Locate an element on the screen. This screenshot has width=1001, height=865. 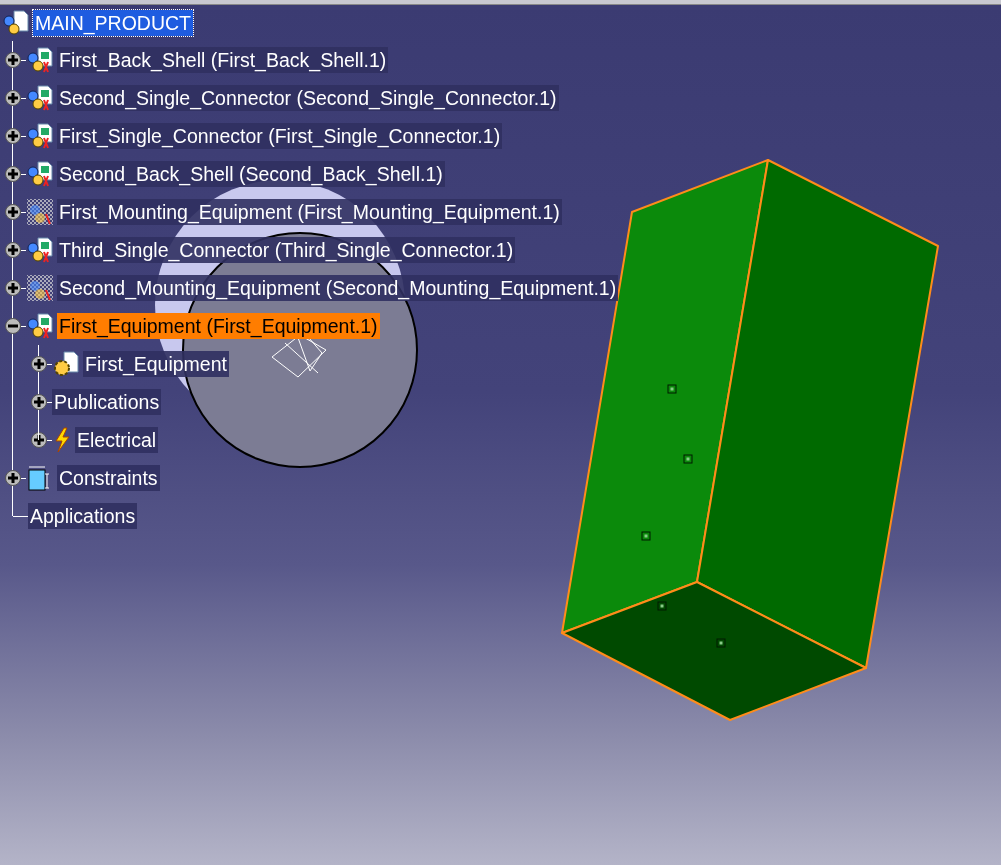
gear-document-icon is located at coordinates (66, 364).